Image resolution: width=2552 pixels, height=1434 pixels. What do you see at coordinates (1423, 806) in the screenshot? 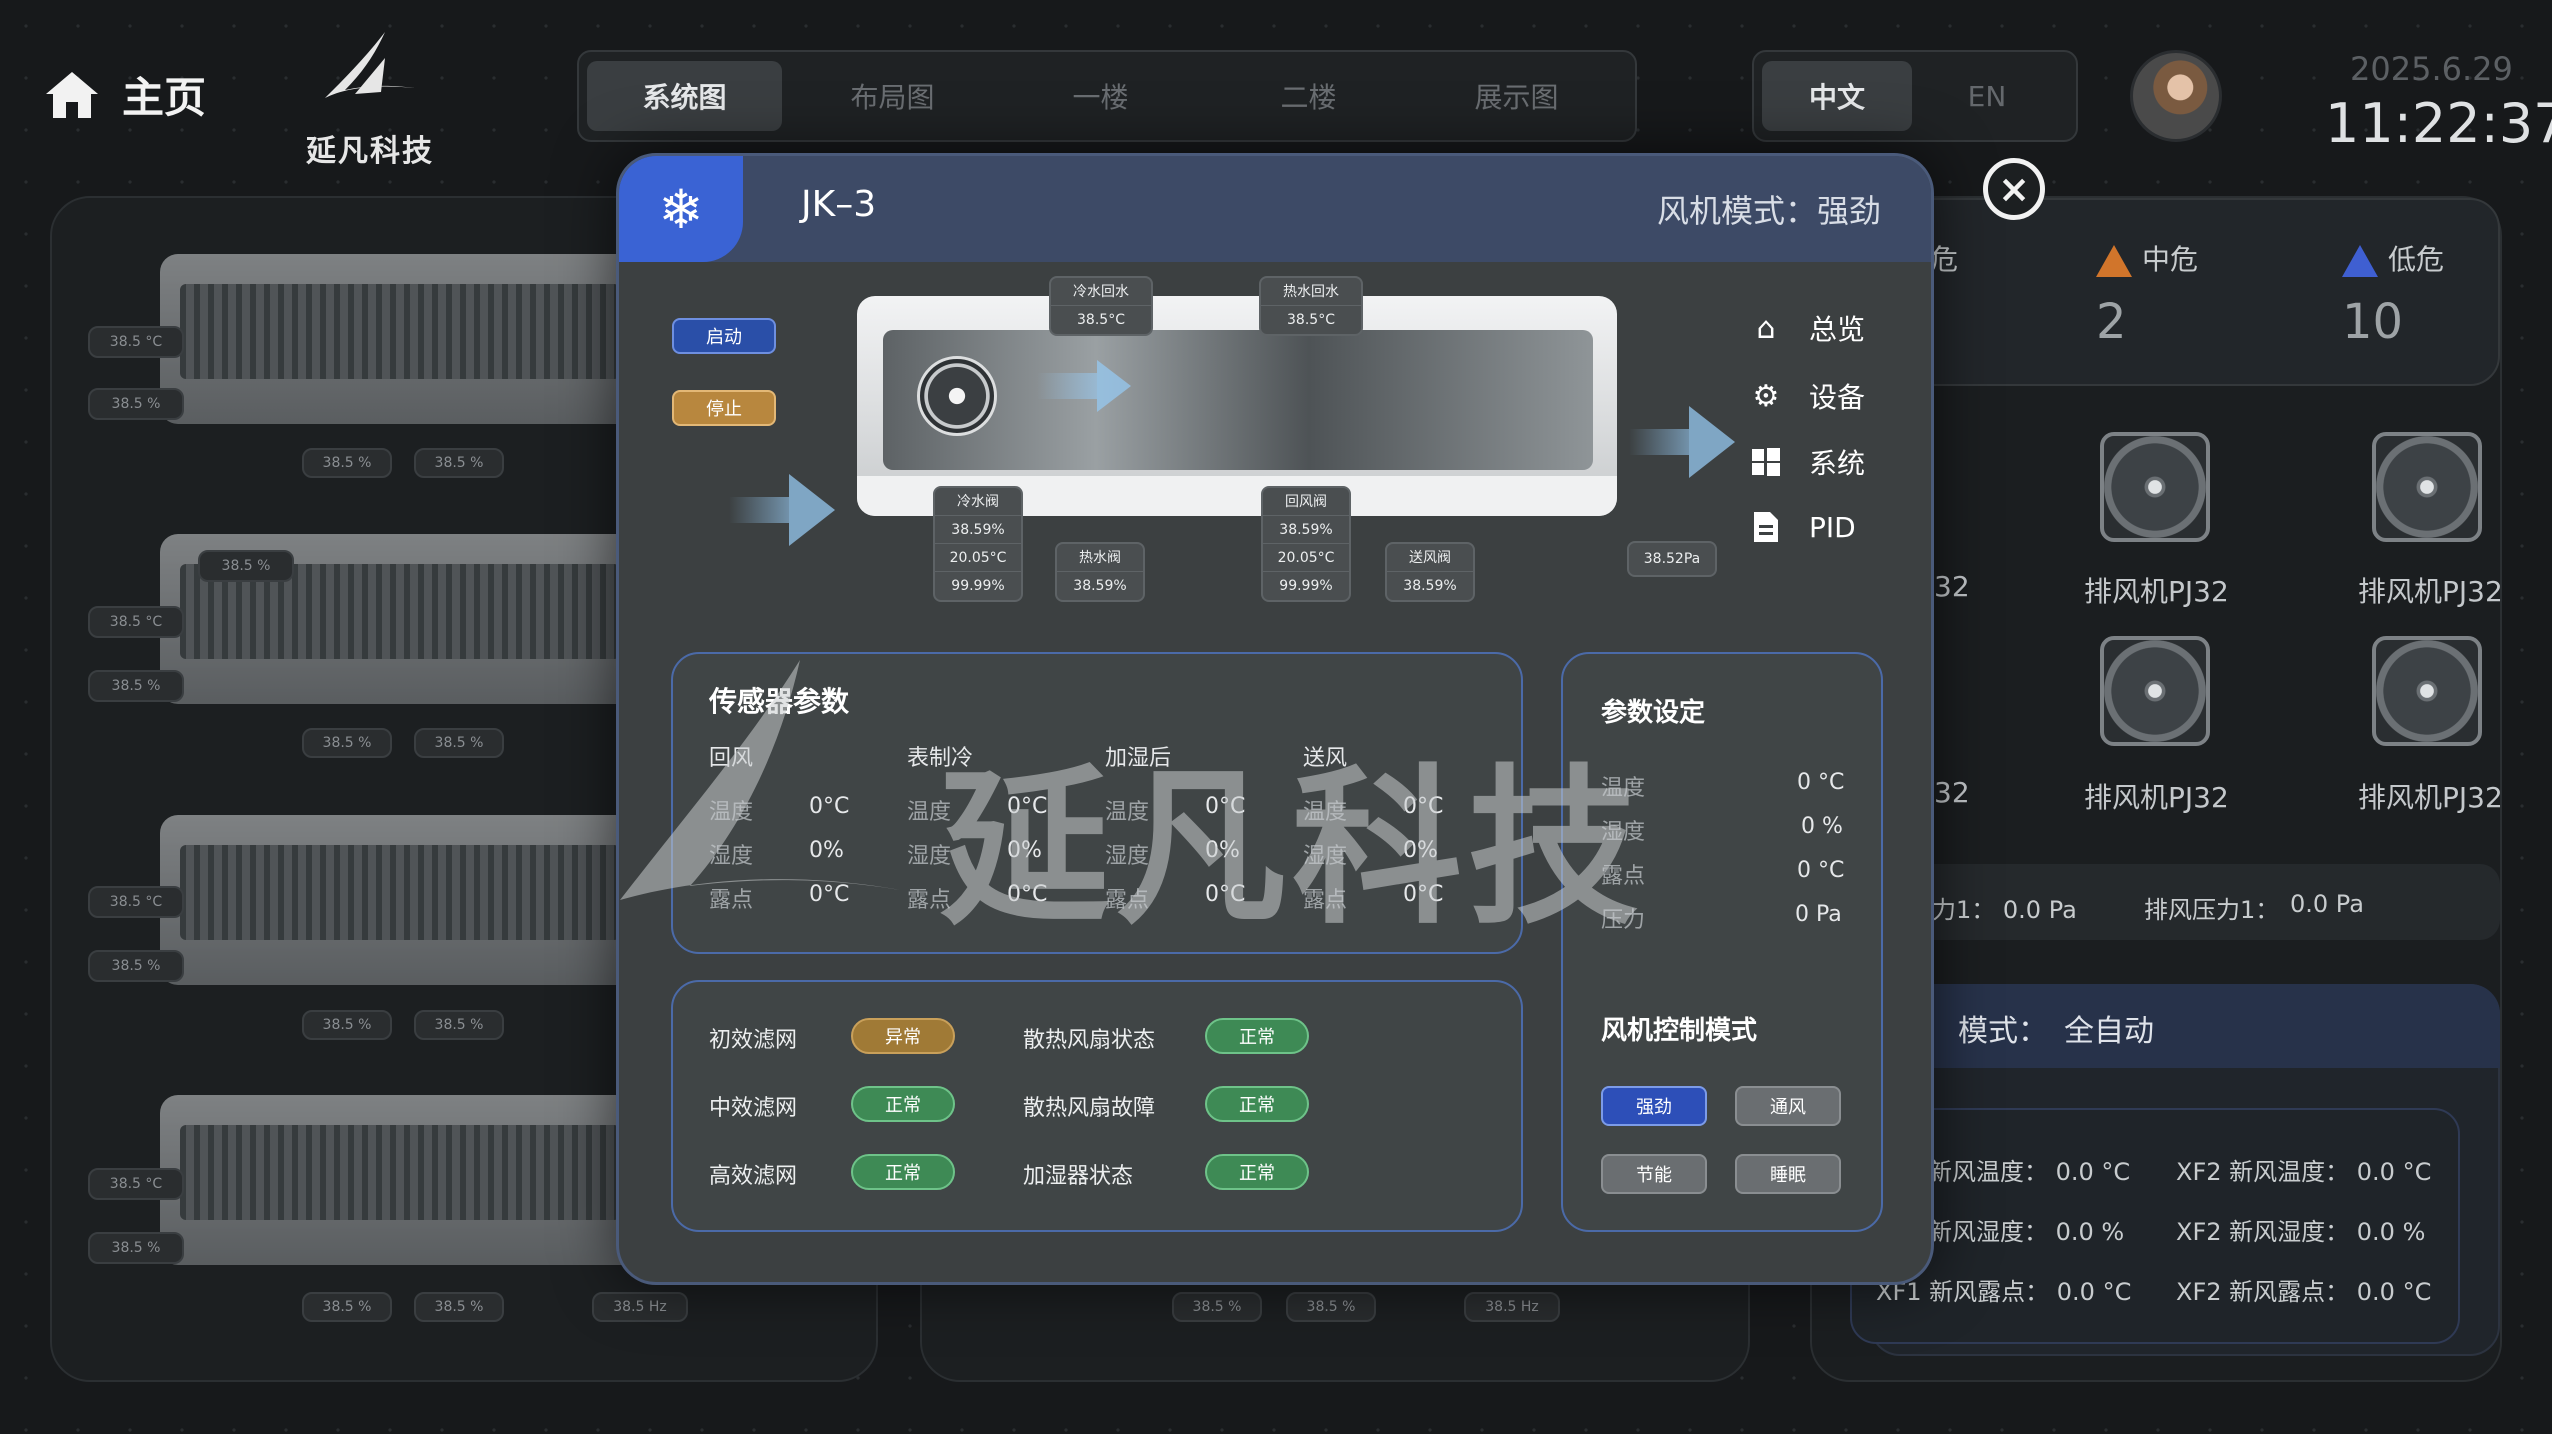
I see `sensor-supply-temp: 0°C` at bounding box center [1423, 806].